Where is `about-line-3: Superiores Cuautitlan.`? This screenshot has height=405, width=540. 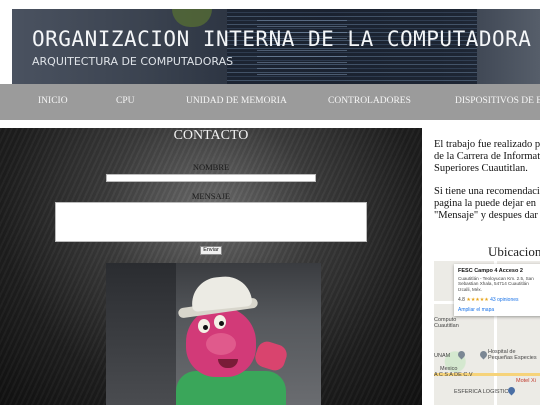 about-line-3: Superiores Cuautitlan. is located at coordinates (481, 168).